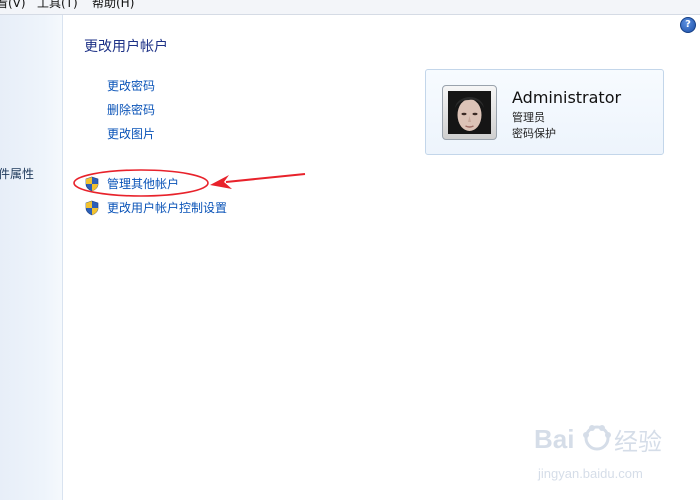  What do you see at coordinates (688, 25) in the screenshot?
I see `help-icon: ?` at bounding box center [688, 25].